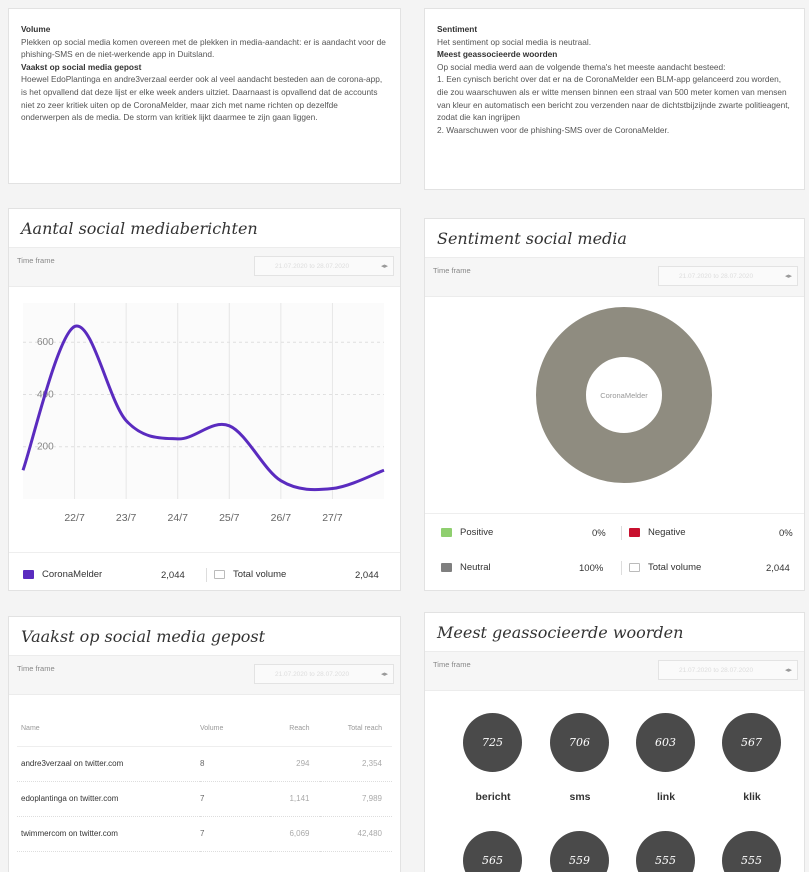 The image size is (809, 872). What do you see at coordinates (751, 742) in the screenshot?
I see `word-bubble: 567` at bounding box center [751, 742].